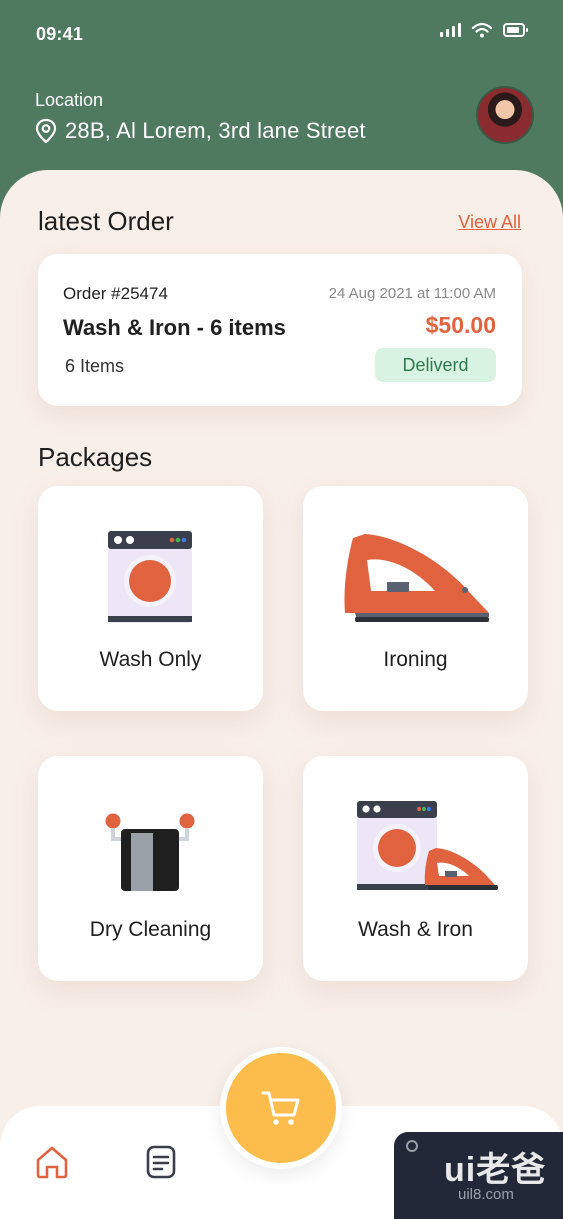  I want to click on package-wash-only: Wash Only, so click(150, 598).